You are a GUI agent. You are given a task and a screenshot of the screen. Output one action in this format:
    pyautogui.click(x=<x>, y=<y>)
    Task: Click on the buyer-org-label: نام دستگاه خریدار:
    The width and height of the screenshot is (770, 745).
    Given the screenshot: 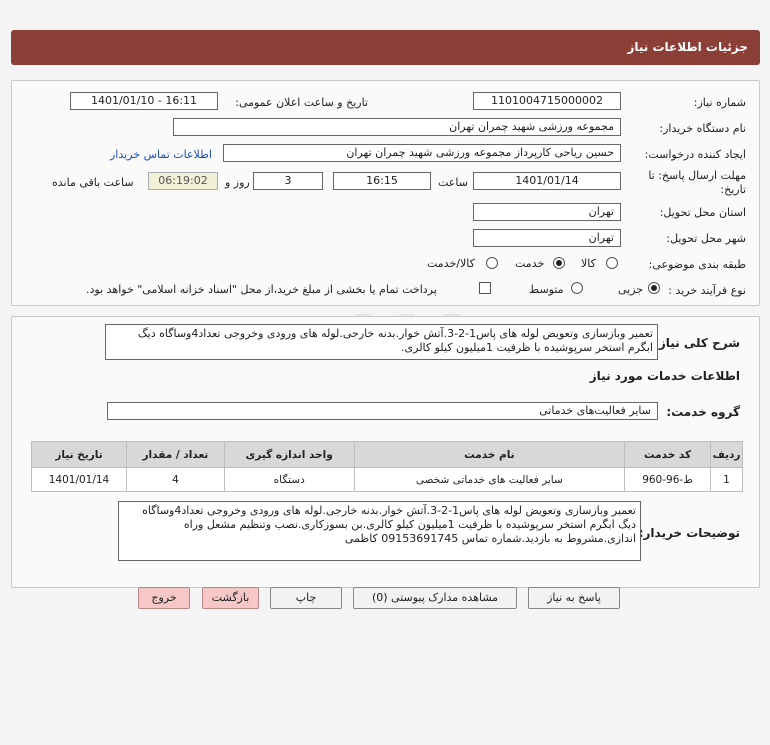 What is the action you would take?
    pyautogui.click(x=702, y=128)
    